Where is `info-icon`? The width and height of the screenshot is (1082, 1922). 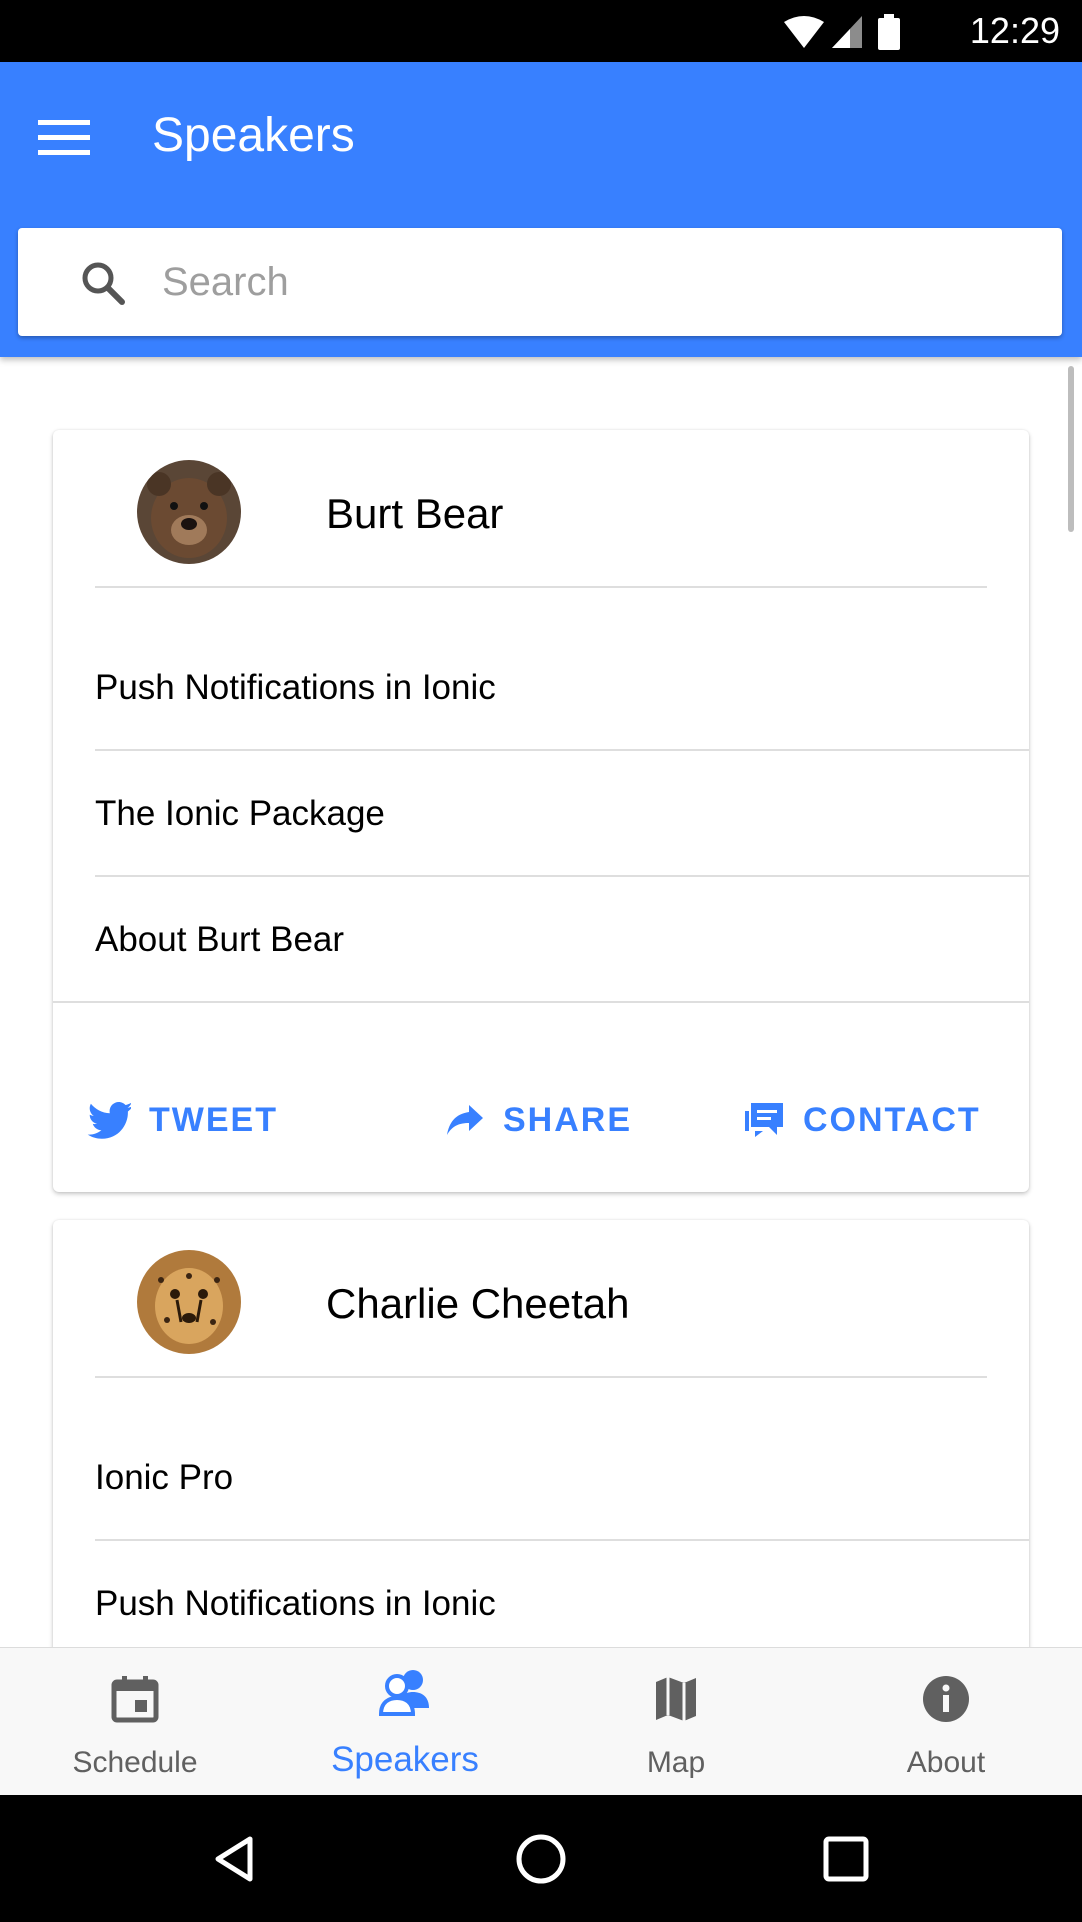 info-icon is located at coordinates (946, 1699).